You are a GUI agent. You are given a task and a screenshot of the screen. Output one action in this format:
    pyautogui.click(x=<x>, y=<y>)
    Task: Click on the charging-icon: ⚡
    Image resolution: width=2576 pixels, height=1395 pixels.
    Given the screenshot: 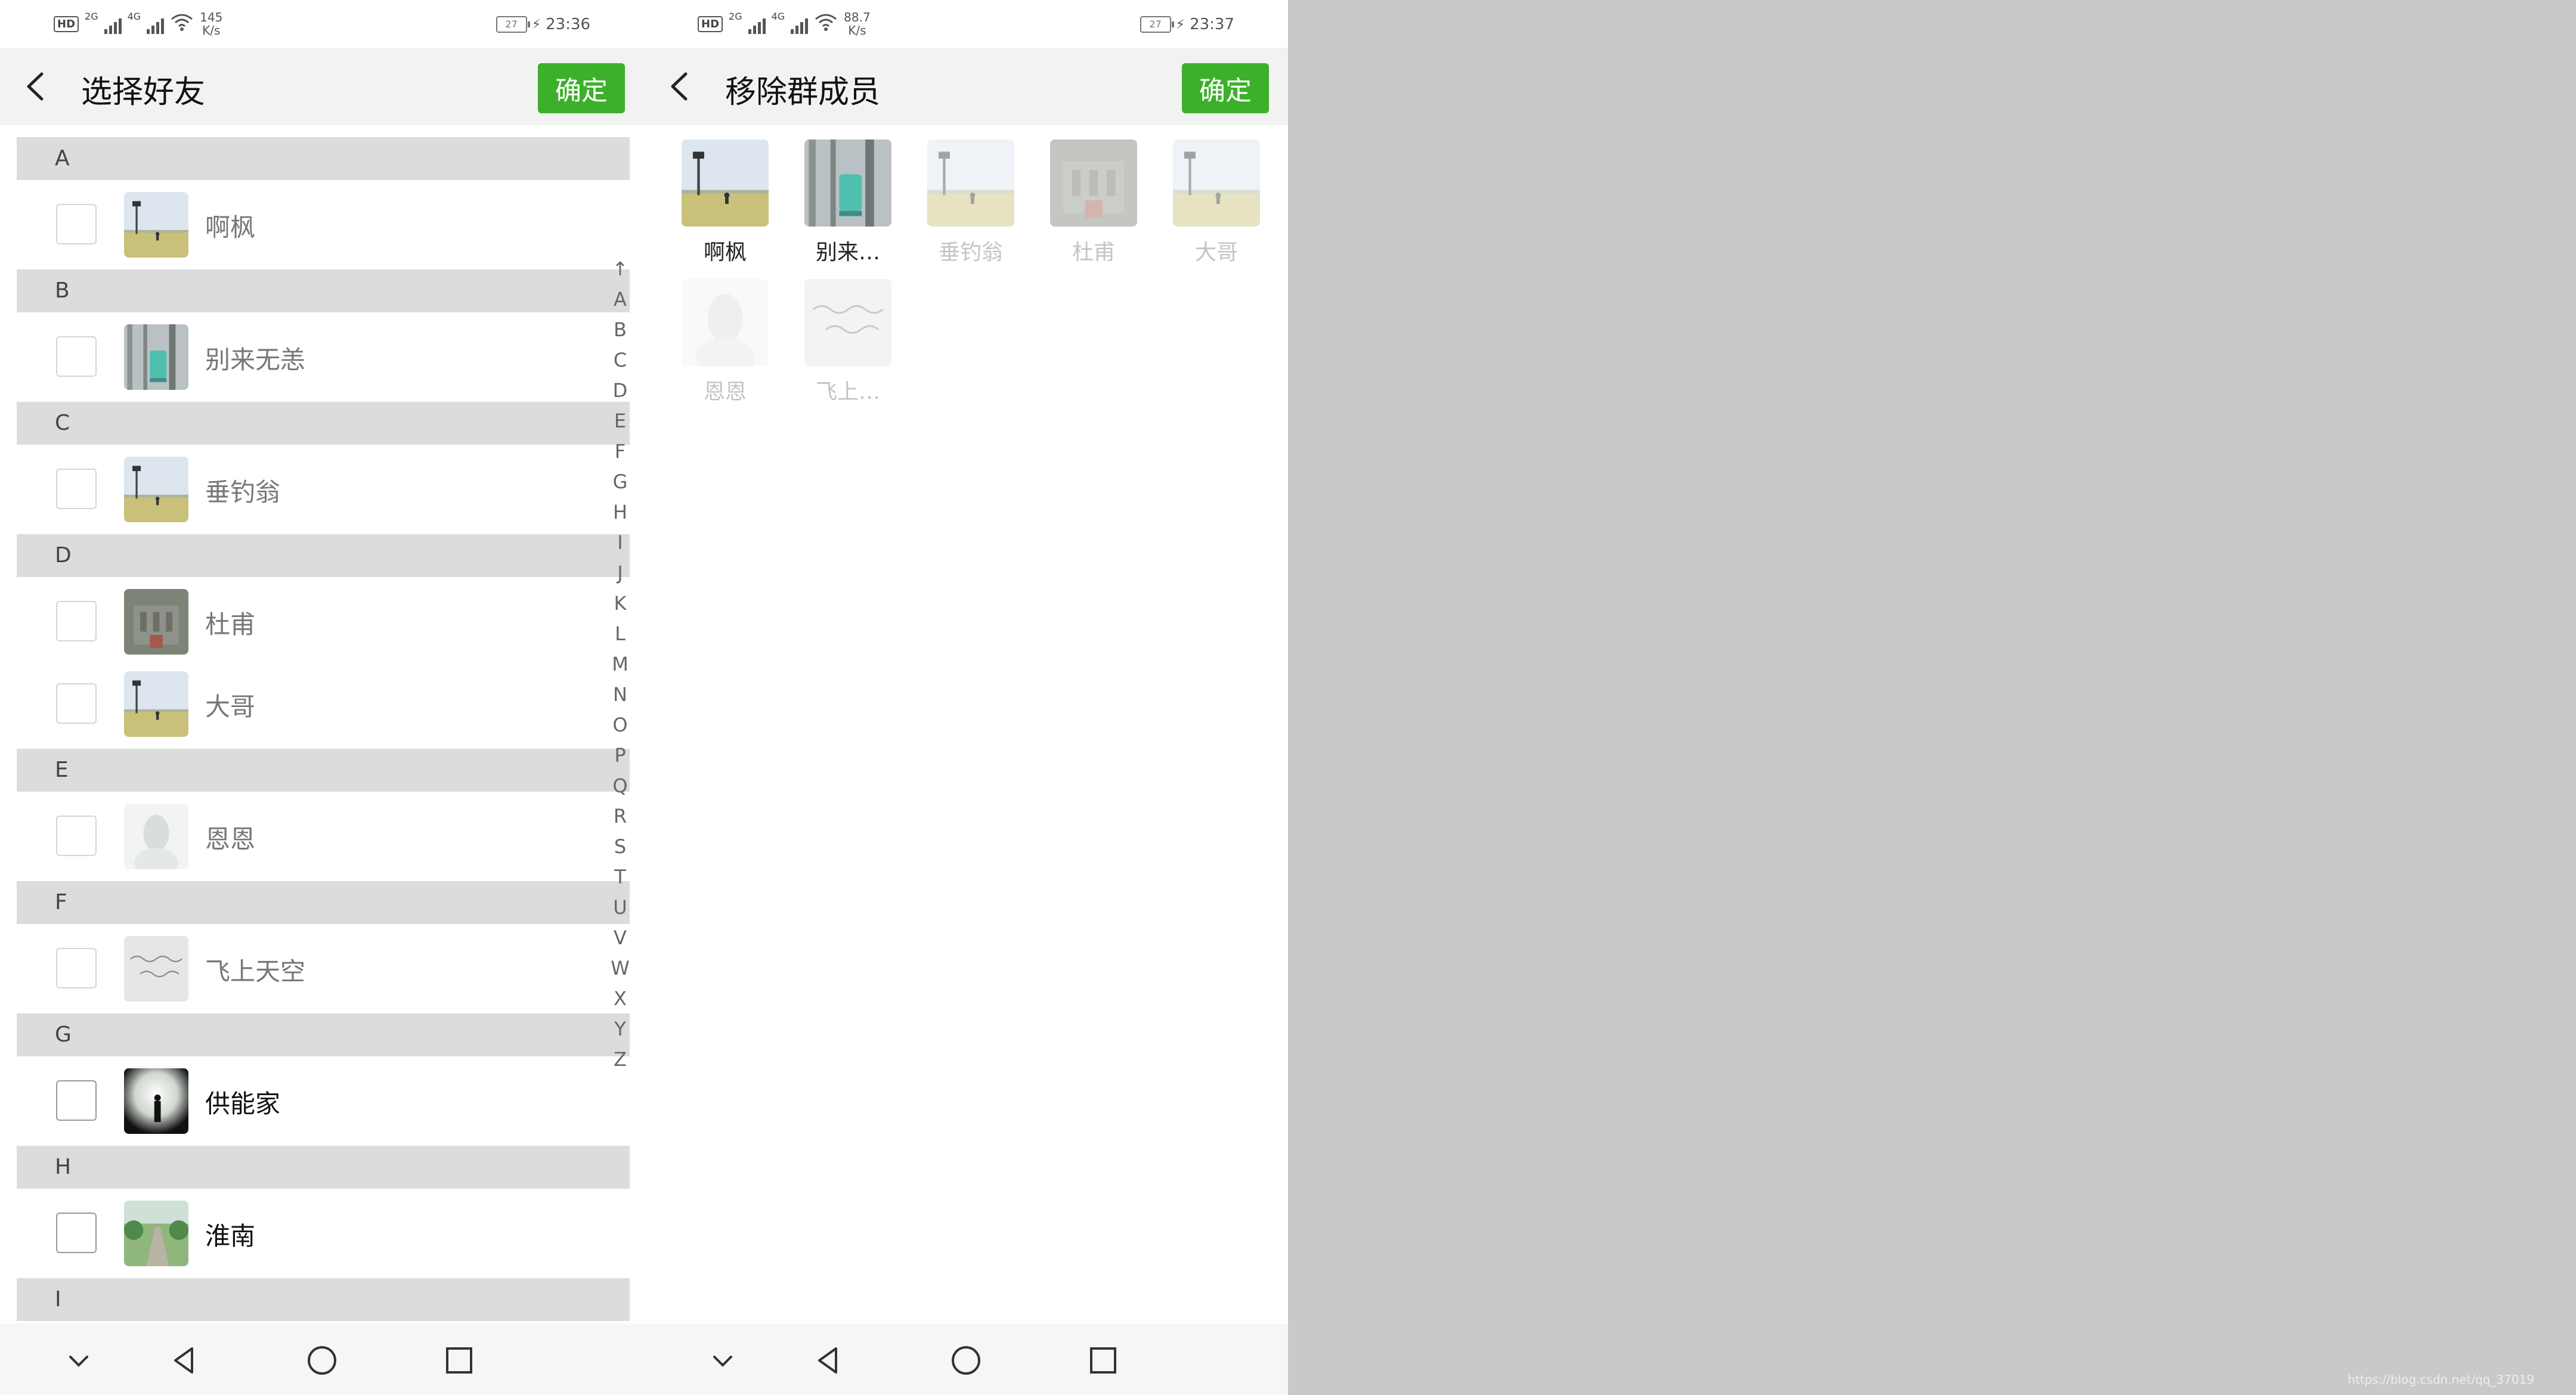 What is the action you would take?
    pyautogui.click(x=536, y=25)
    